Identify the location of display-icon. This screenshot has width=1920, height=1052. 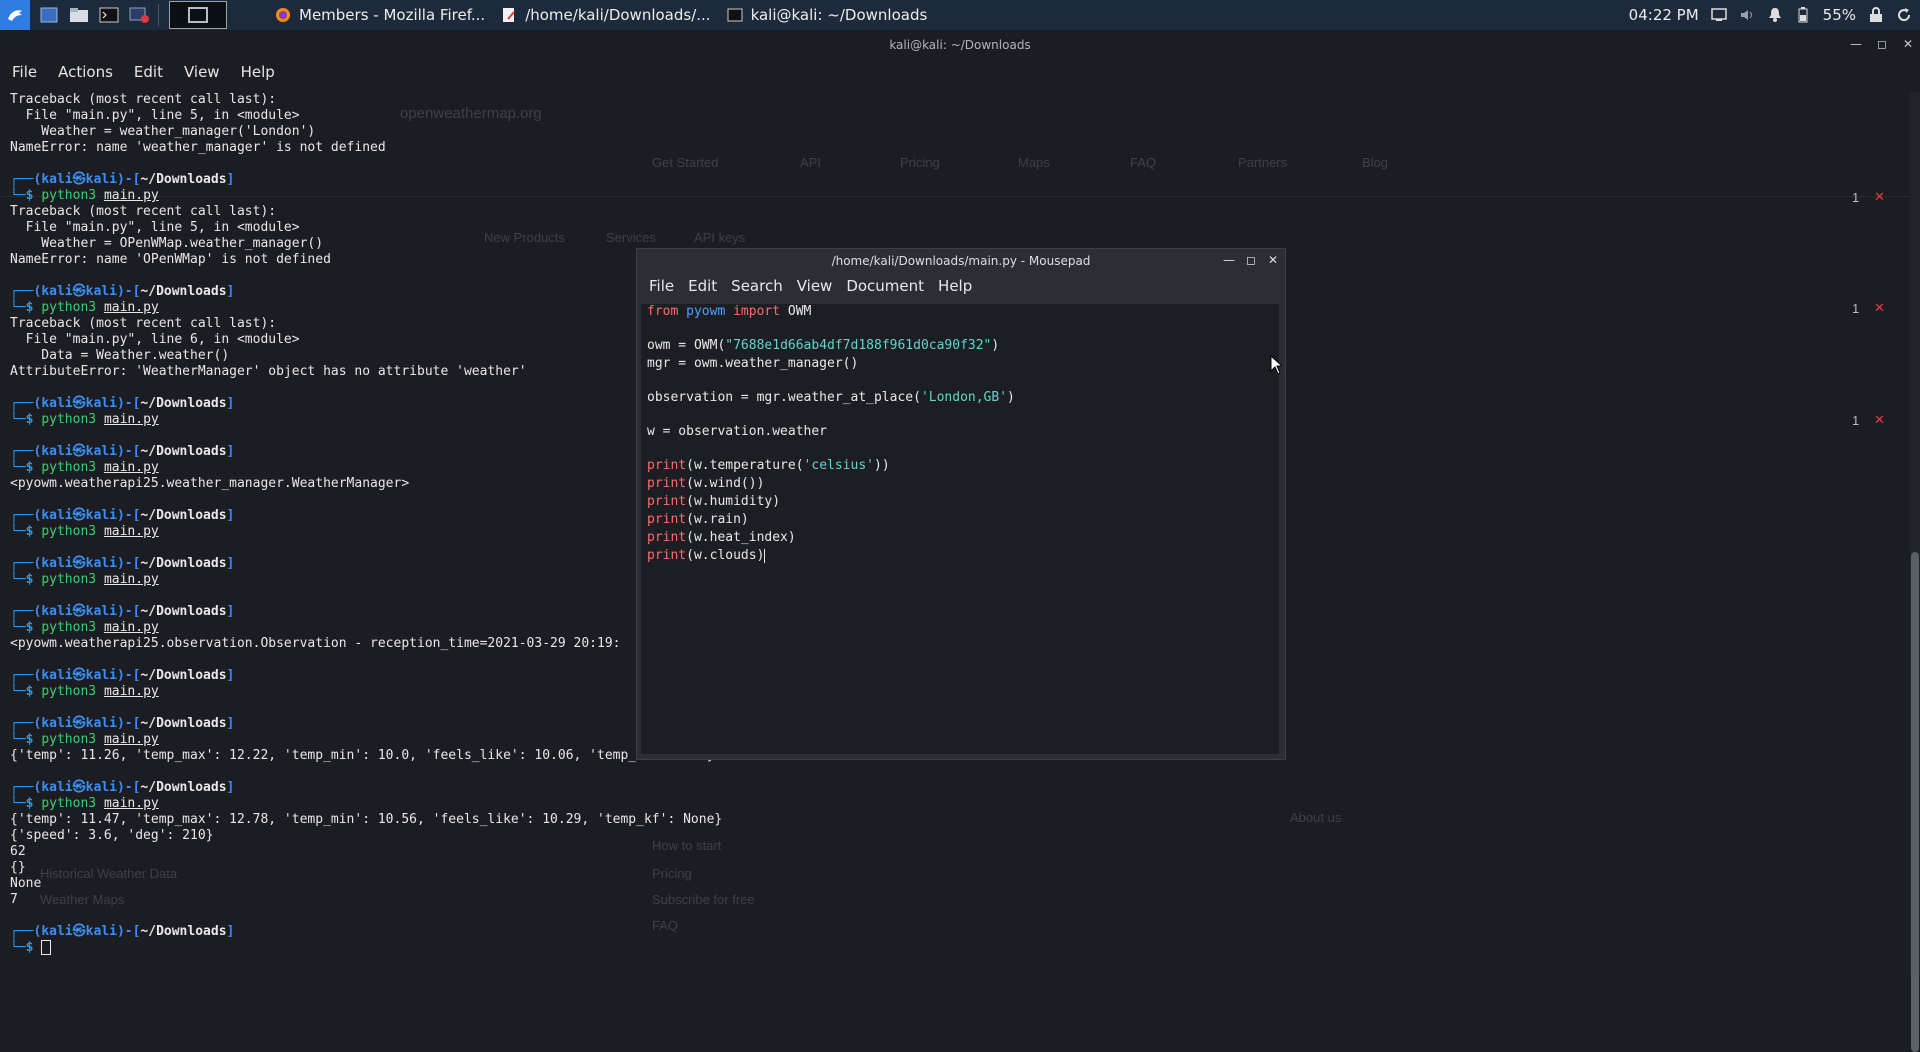
(1718, 15).